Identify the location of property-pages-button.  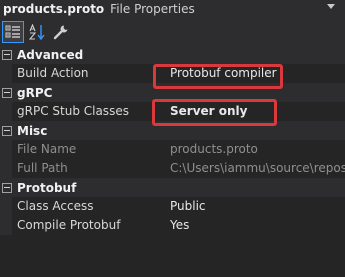
(61, 32).